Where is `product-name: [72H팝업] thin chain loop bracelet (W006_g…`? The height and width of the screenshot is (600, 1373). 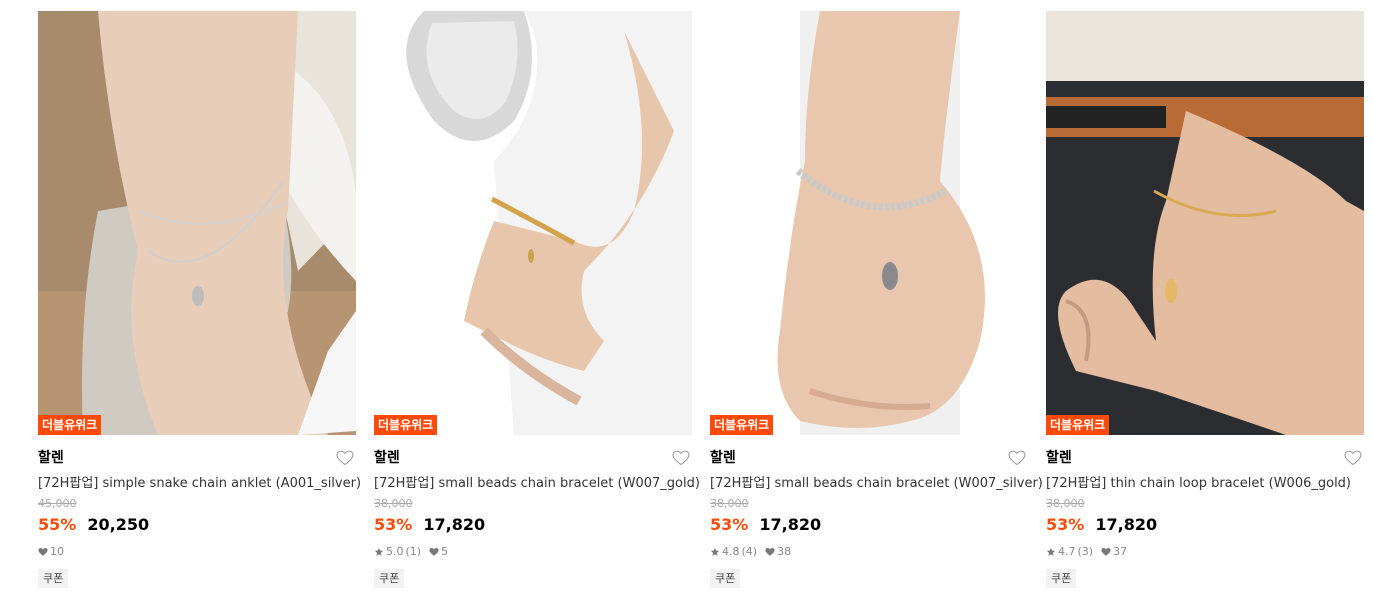 product-name: [72H팝업] thin chain loop bracelet (W006_g… is located at coordinates (1205, 484).